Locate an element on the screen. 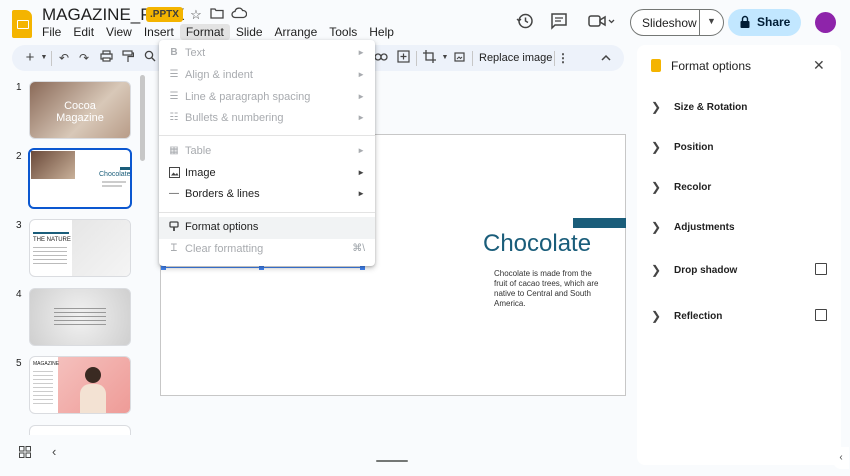 The width and height of the screenshot is (850, 476). menu-item-label: Borders & lines is located at coordinates (222, 194).